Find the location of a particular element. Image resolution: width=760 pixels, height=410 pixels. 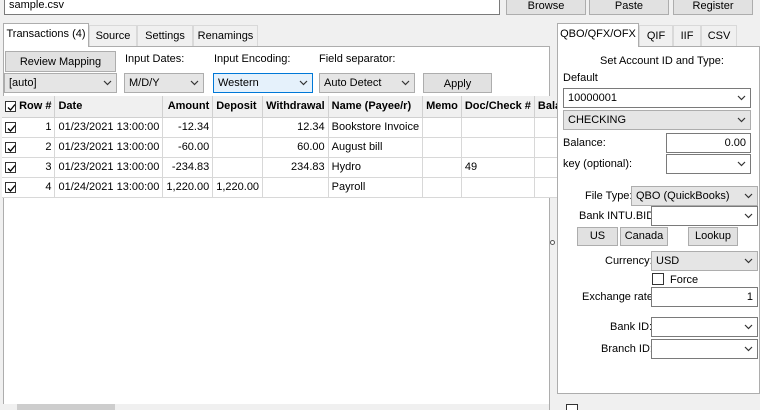

select-all-checkbox is located at coordinates (10, 106).